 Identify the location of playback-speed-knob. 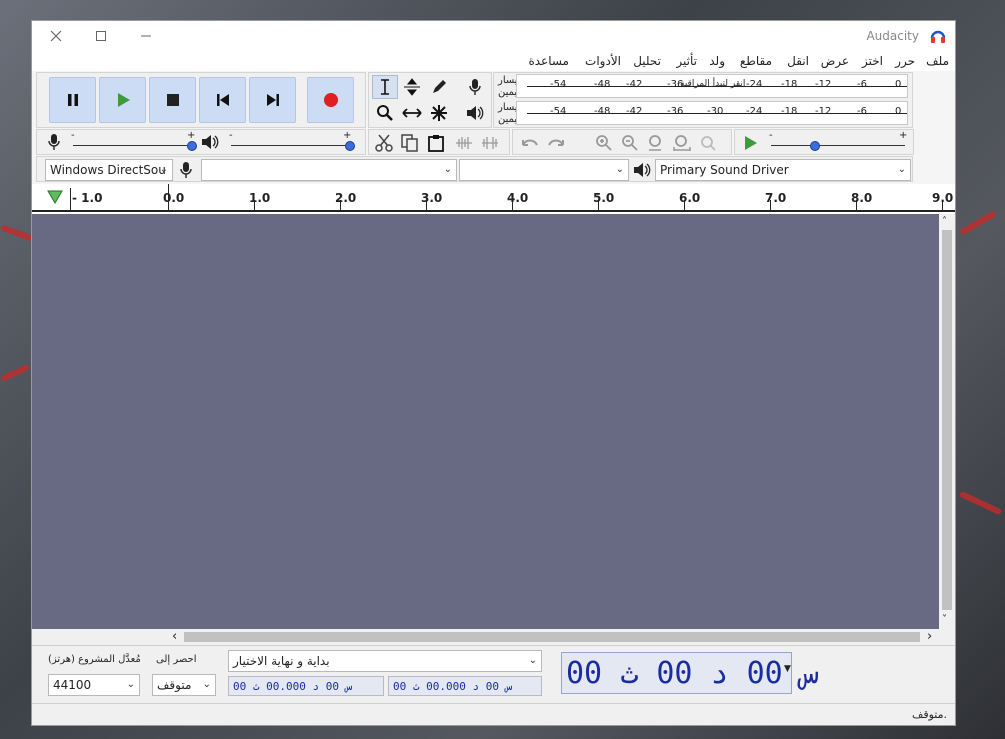
(815, 146).